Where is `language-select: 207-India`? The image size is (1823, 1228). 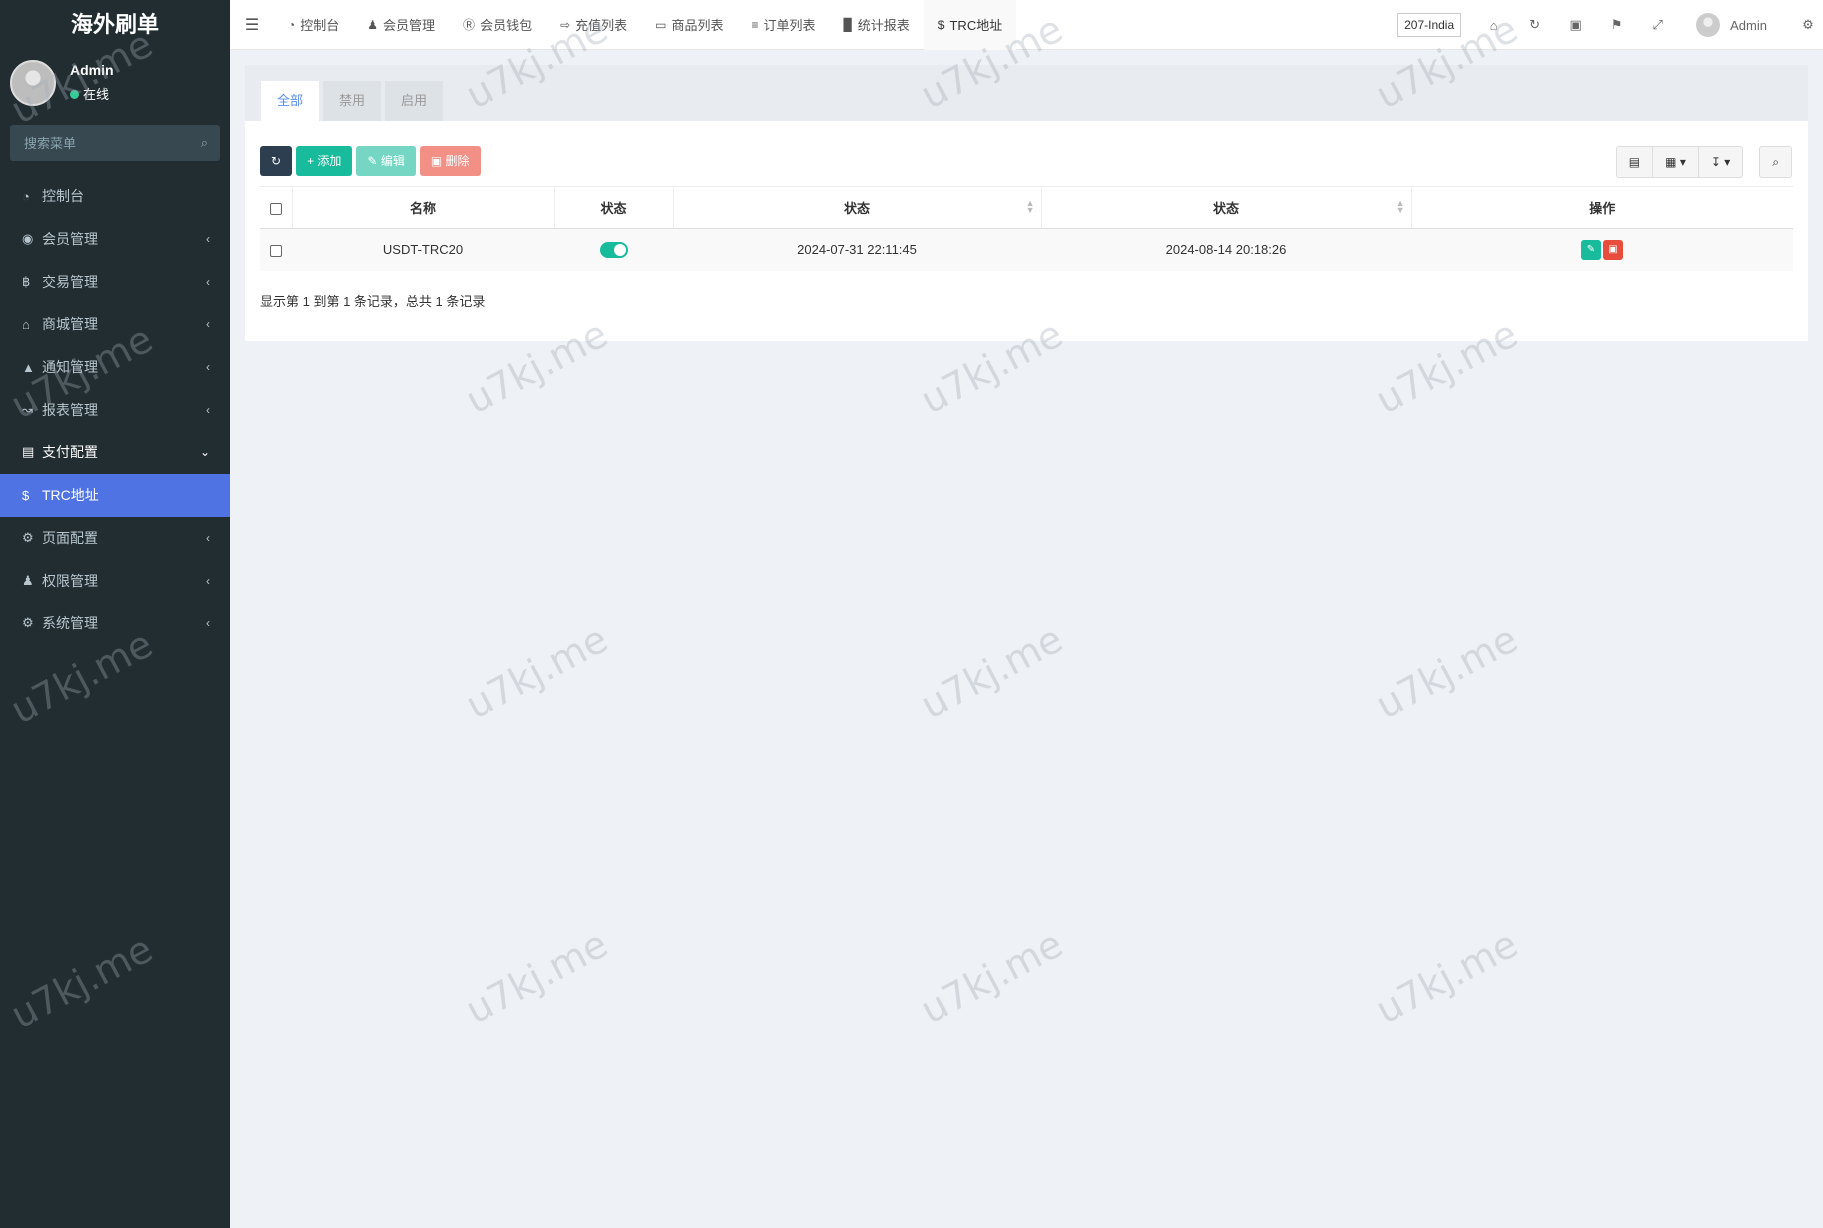
language-select: 207-India is located at coordinates (1429, 25).